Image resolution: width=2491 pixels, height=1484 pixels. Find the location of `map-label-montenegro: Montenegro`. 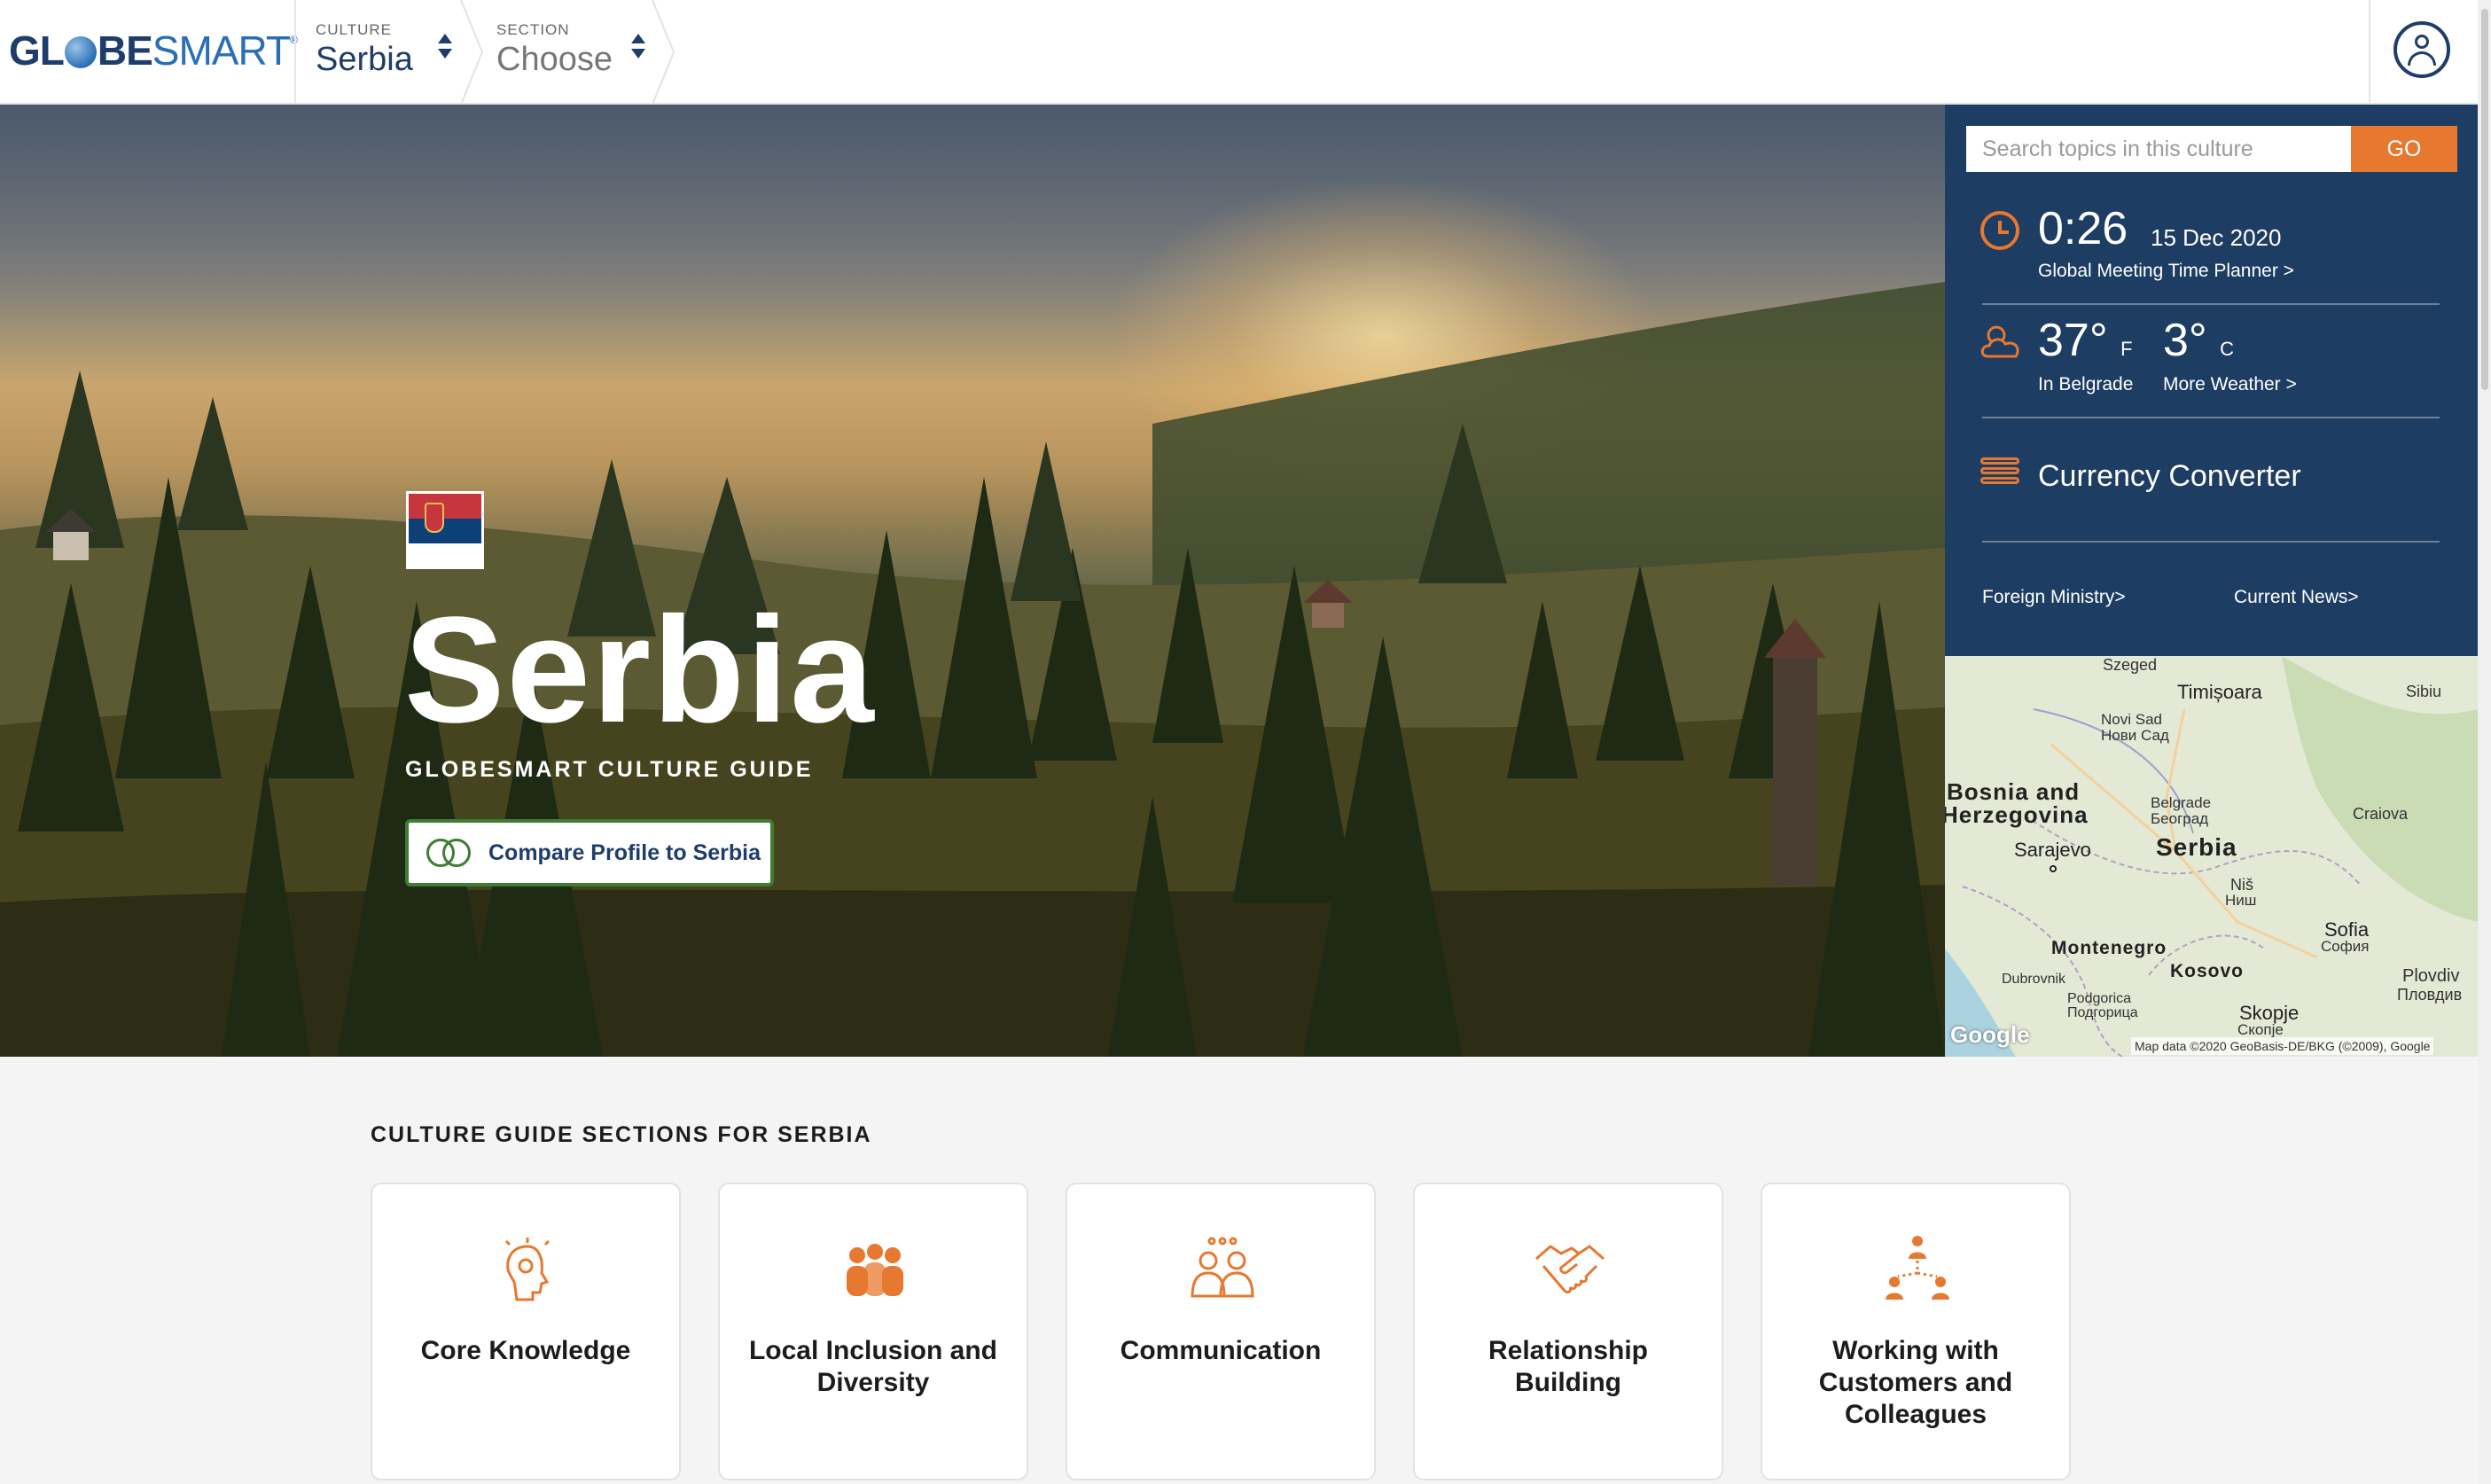

map-label-montenegro: Montenegro is located at coordinates (2109, 948).